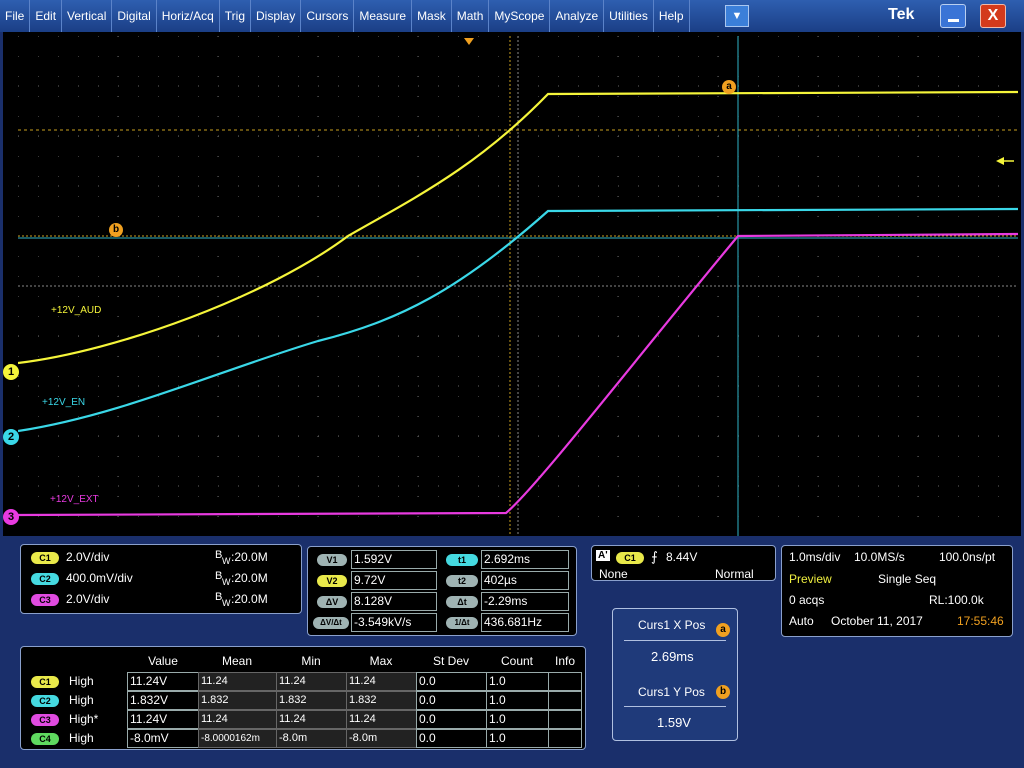 This screenshot has height=768, width=1024. Describe the element at coordinates (450, 661) in the screenshot. I see `meas-header-stdev: St Dev` at that location.